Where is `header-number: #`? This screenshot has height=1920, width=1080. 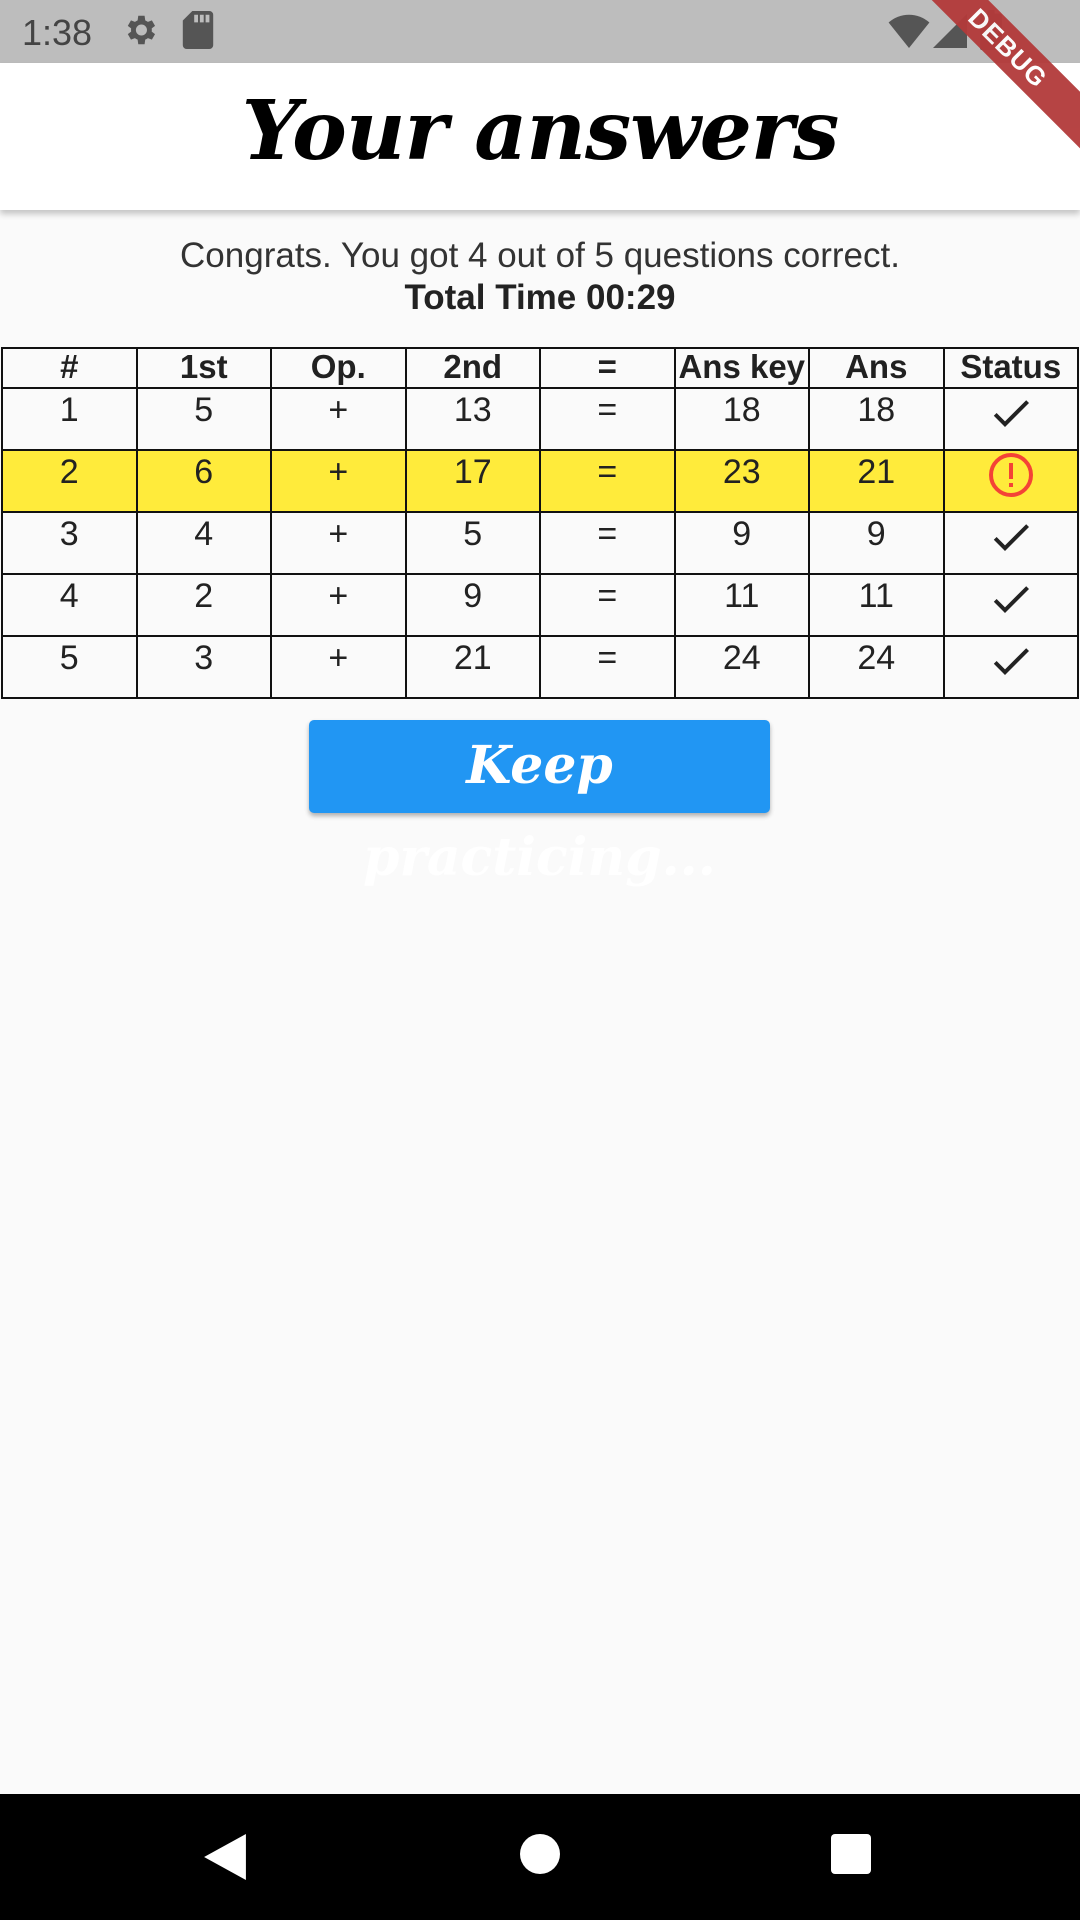 header-number: # is located at coordinates (69, 368).